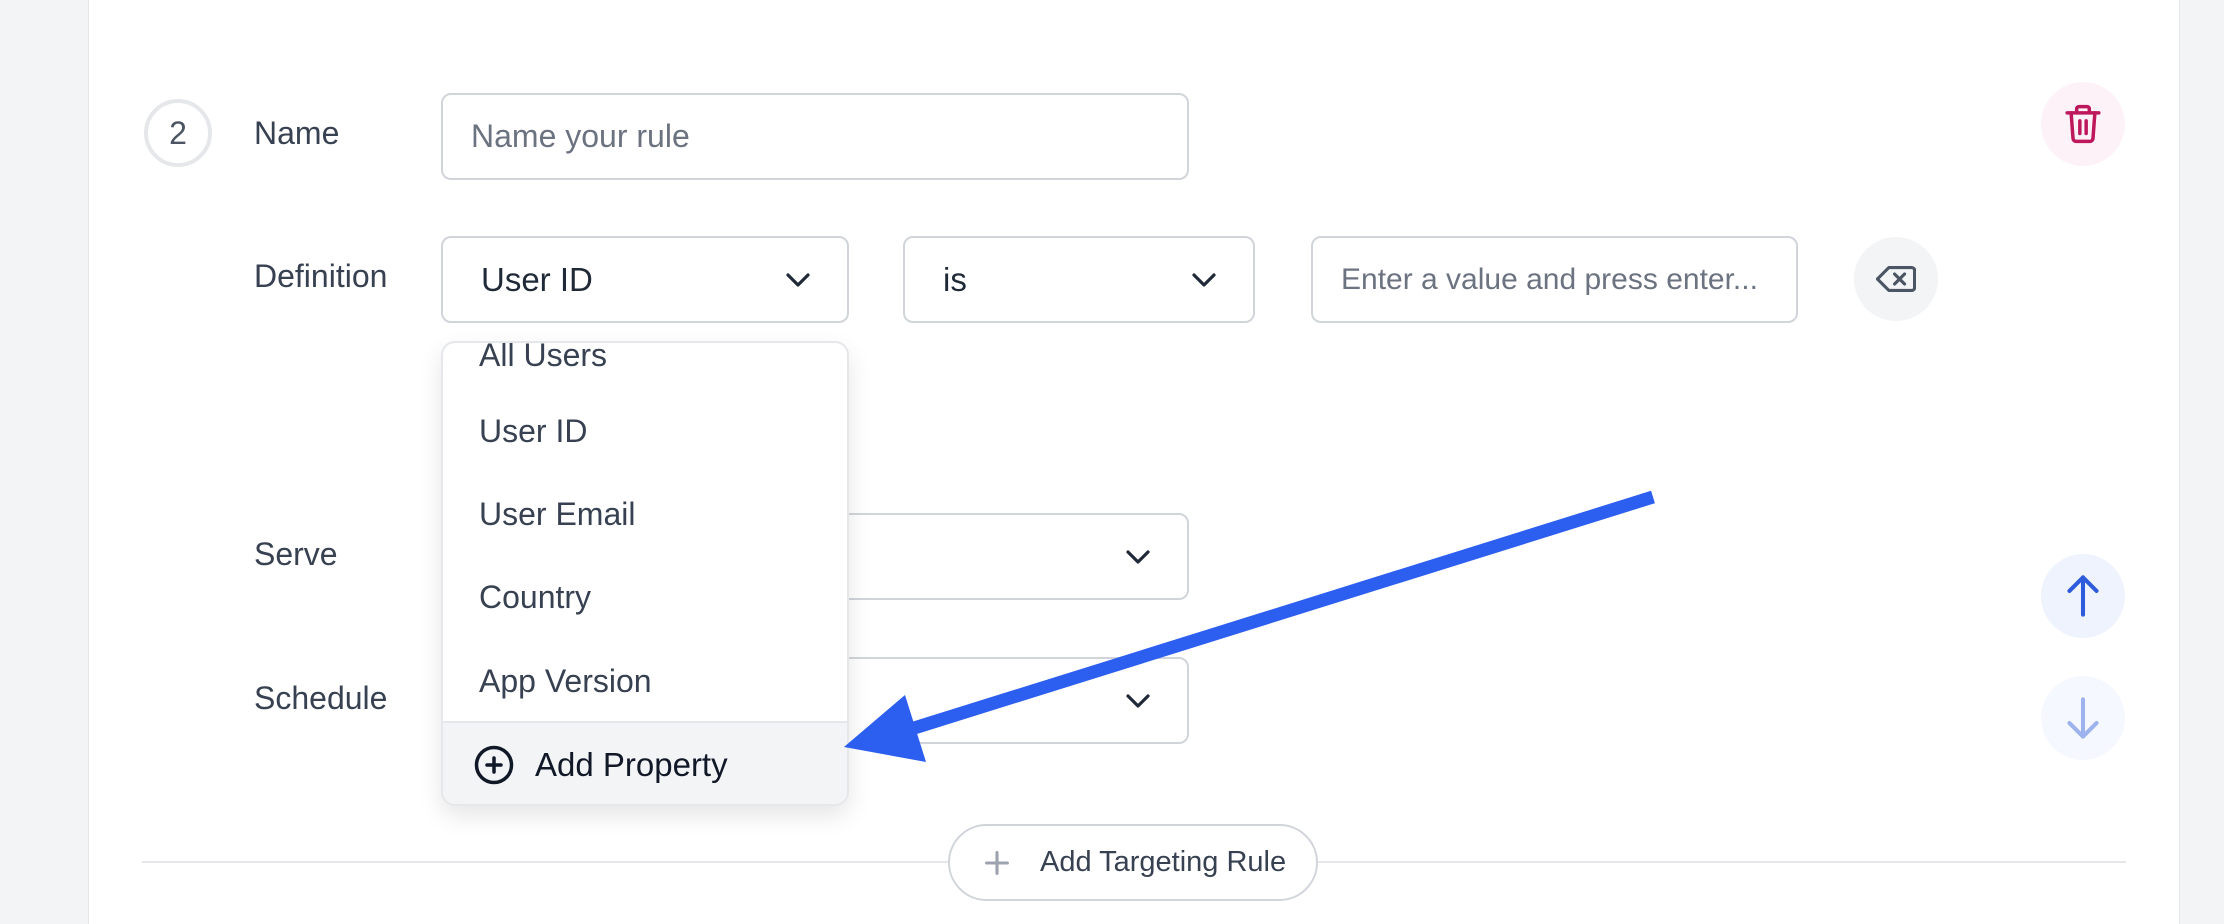 This screenshot has width=2224, height=924. What do you see at coordinates (631, 764) in the screenshot?
I see `add-property-label: Add Property` at bounding box center [631, 764].